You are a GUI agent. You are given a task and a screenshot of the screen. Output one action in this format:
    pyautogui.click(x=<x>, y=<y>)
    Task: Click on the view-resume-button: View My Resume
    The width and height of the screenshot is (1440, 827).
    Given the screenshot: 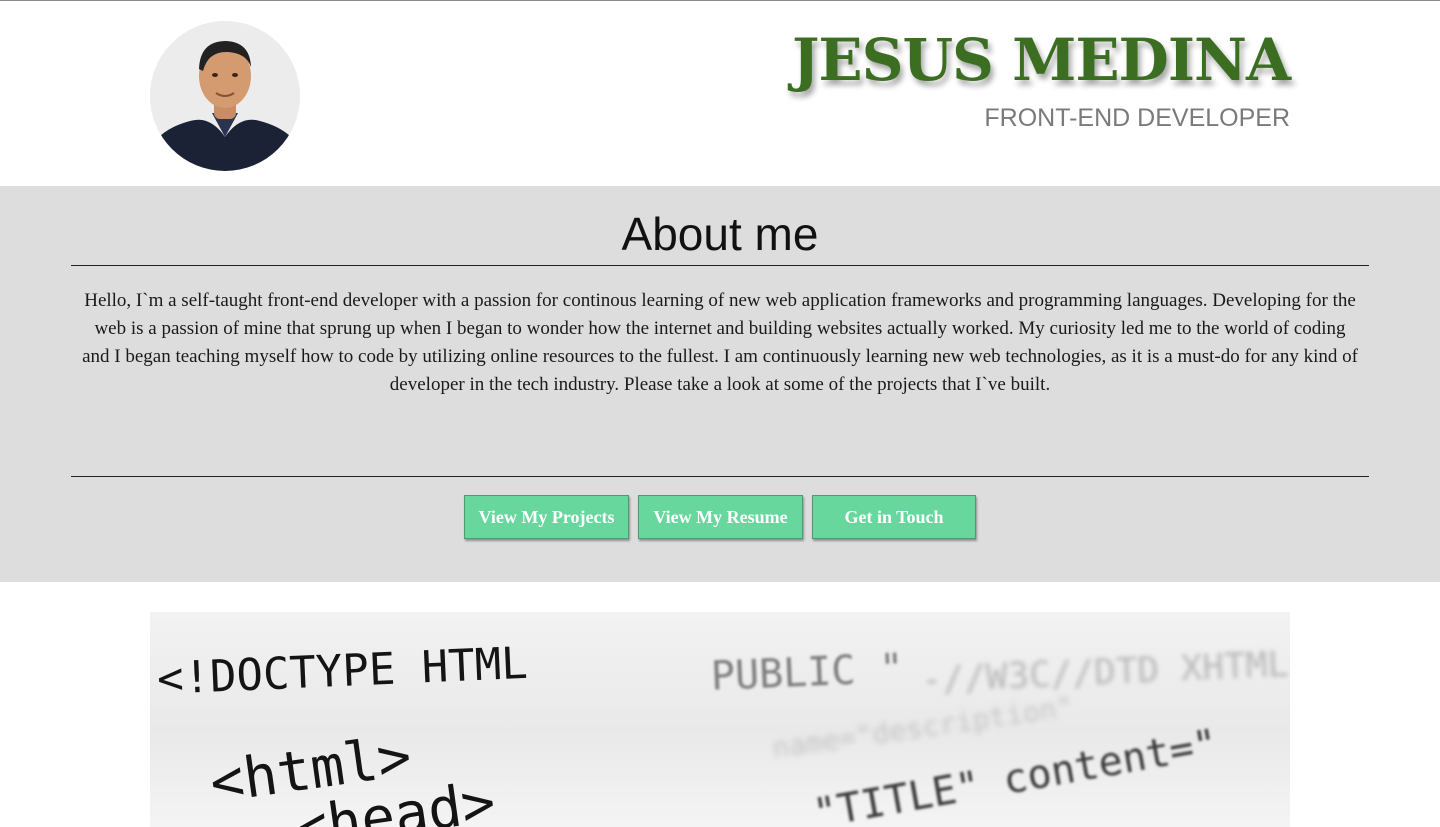 What is the action you would take?
    pyautogui.click(x=720, y=517)
    